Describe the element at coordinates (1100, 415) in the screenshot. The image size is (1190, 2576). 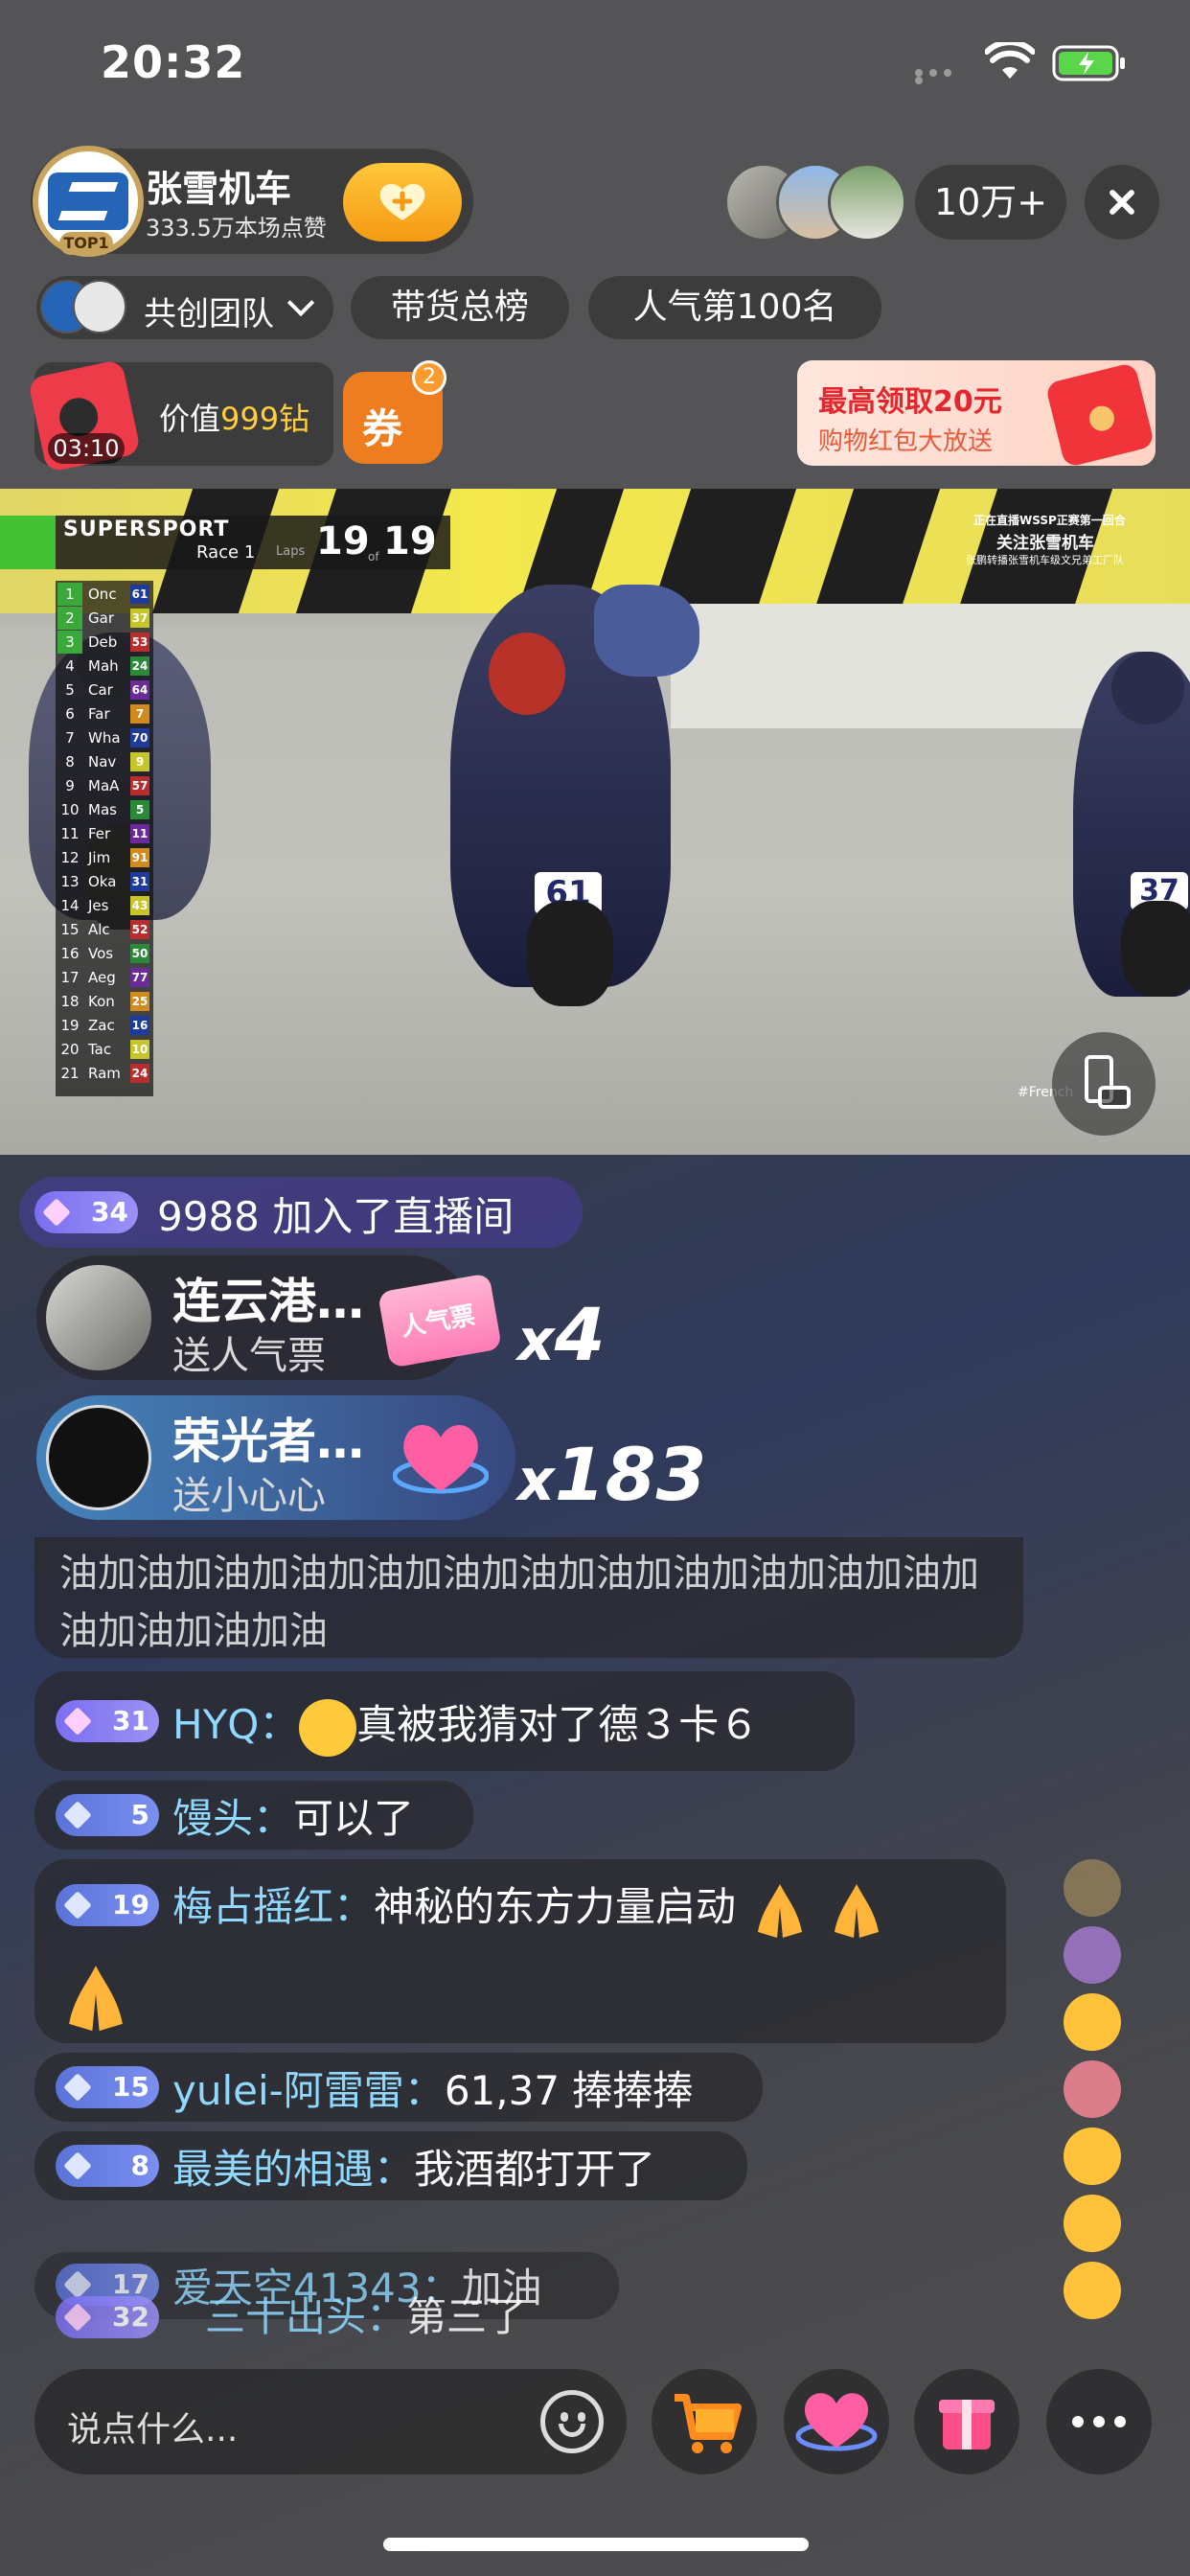
I see `red-envelope-icon` at that location.